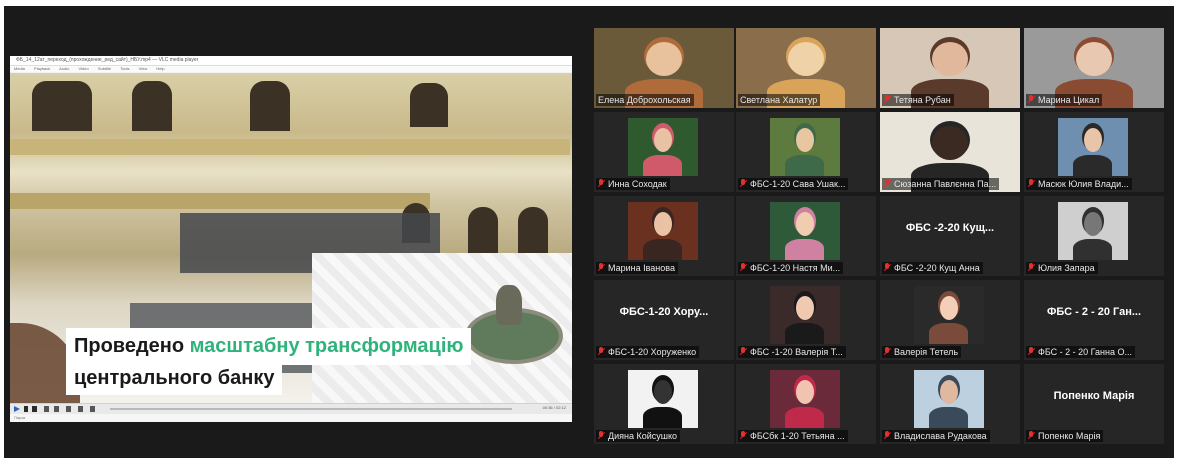 This screenshot has width=1178, height=464. I want to click on player-menu-audio: Audio, so click(64, 68).